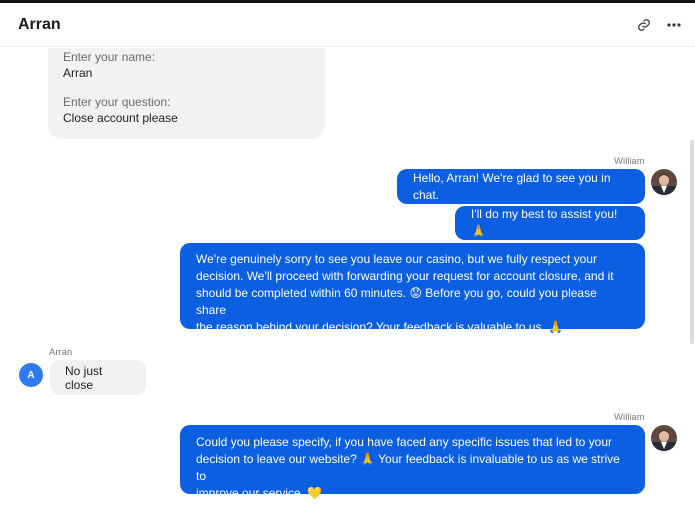 This screenshot has height=512, width=695. I want to click on agent-message: I'll do my best to assist you! 🙏, so click(550, 223).